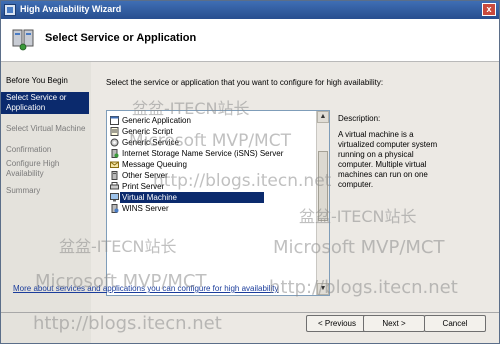 This screenshot has width=500, height=344. Describe the element at coordinates (121, 38) in the screenshot. I see `page-title: Select Service or Application` at that location.